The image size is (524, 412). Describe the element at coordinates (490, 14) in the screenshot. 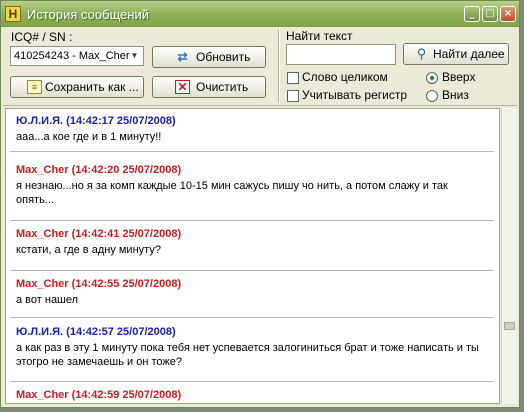

I see `maximize-button: □` at that location.